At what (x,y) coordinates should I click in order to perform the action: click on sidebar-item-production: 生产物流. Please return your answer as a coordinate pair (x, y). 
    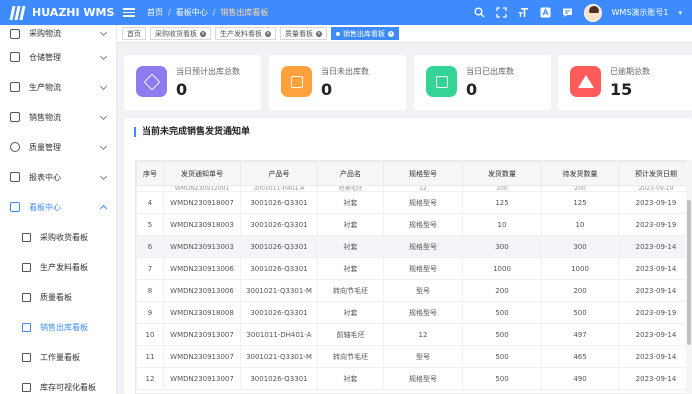
    Looking at the image, I should click on (58, 87).